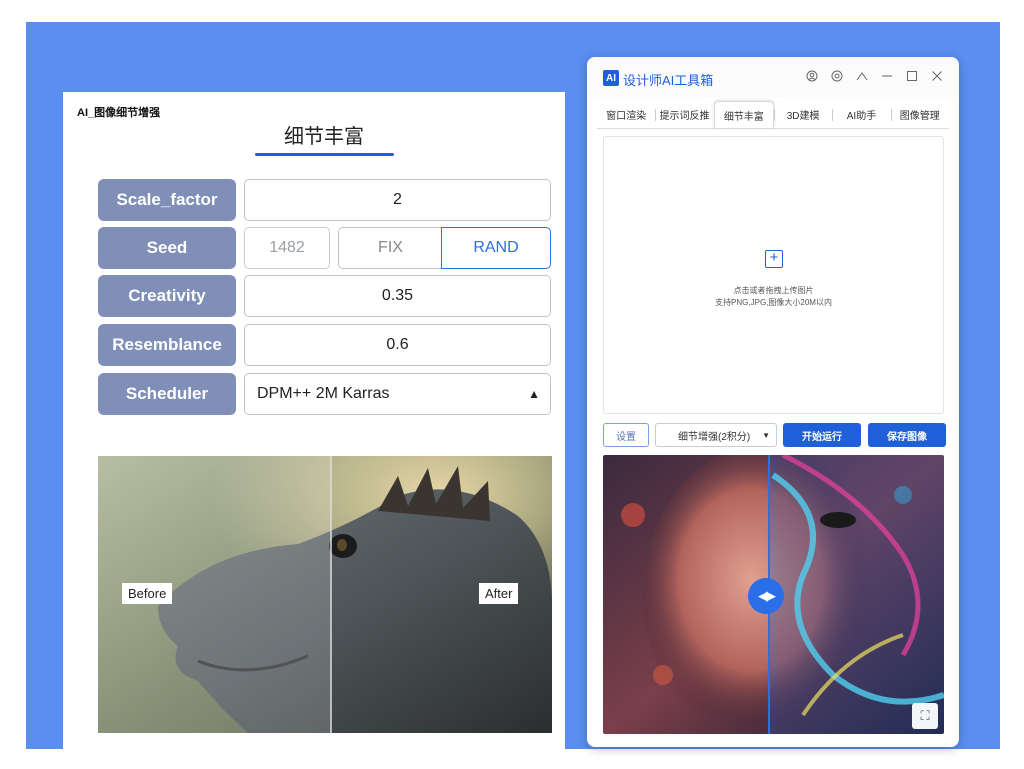 Image resolution: width=1024 pixels, height=769 pixels. I want to click on upload-hint: 点击或者拖拽上传图片, so click(773, 290).